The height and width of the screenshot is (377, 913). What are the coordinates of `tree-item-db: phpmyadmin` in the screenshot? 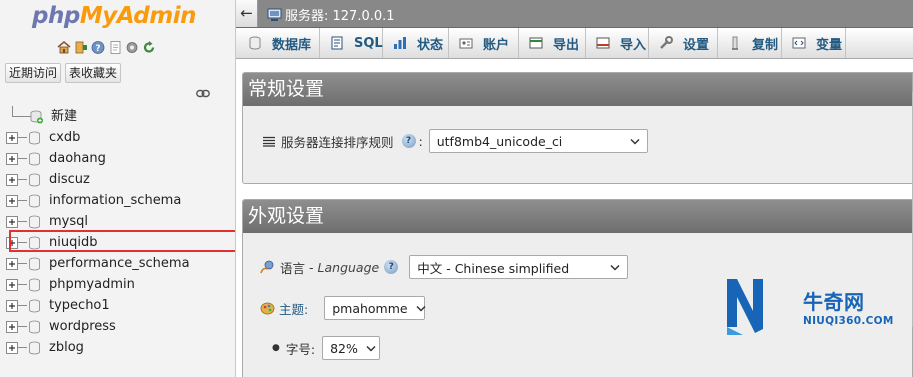 It's located at (119, 284).